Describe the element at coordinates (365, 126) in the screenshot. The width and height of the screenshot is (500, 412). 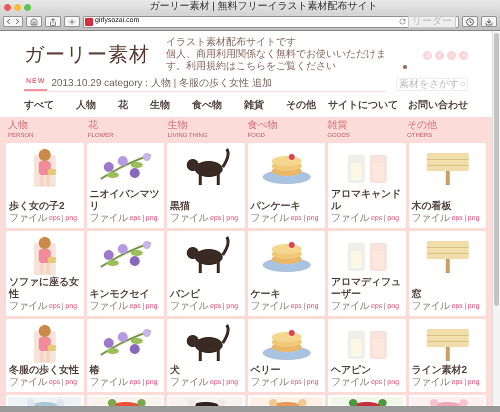
I see `category-name: 雑貨` at that location.